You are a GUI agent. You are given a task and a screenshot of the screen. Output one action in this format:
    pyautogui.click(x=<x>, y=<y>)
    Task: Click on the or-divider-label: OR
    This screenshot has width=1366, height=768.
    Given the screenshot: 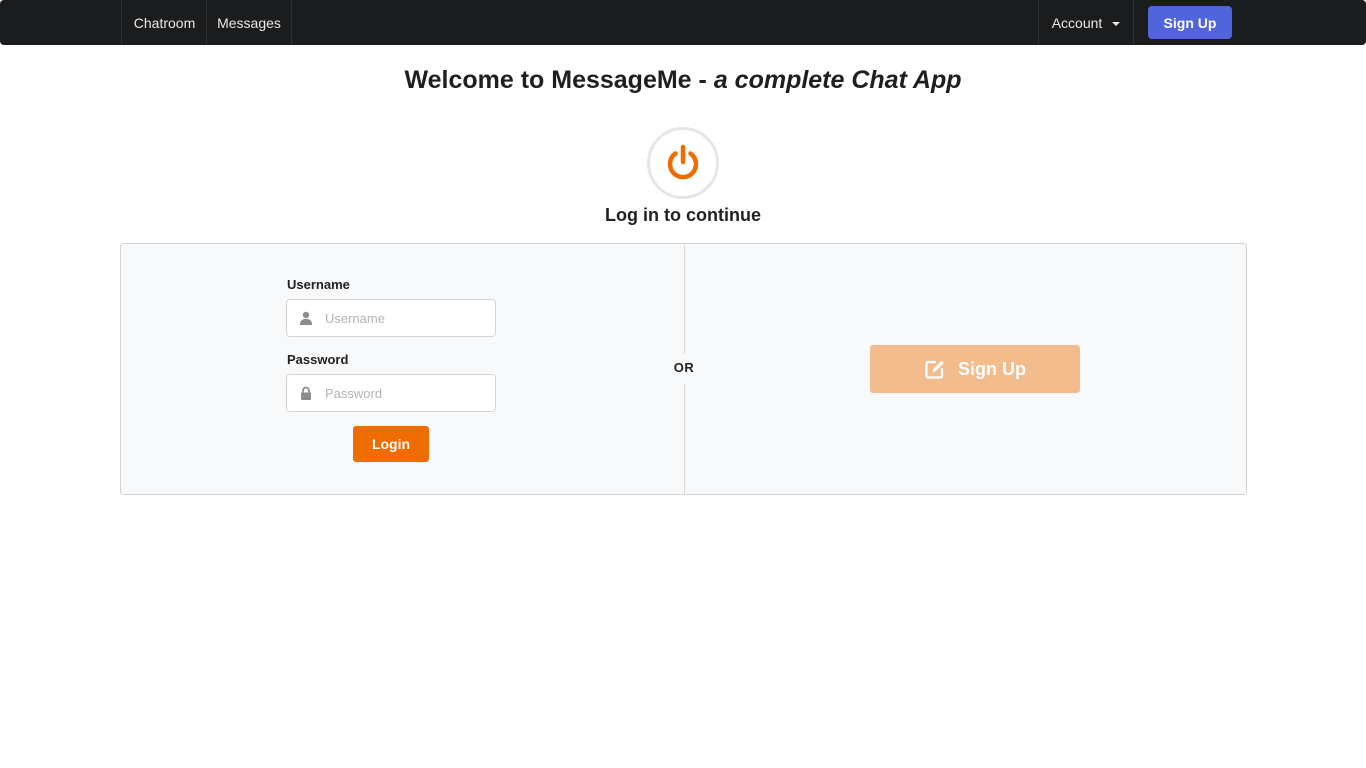 What is the action you would take?
    pyautogui.click(x=684, y=367)
    